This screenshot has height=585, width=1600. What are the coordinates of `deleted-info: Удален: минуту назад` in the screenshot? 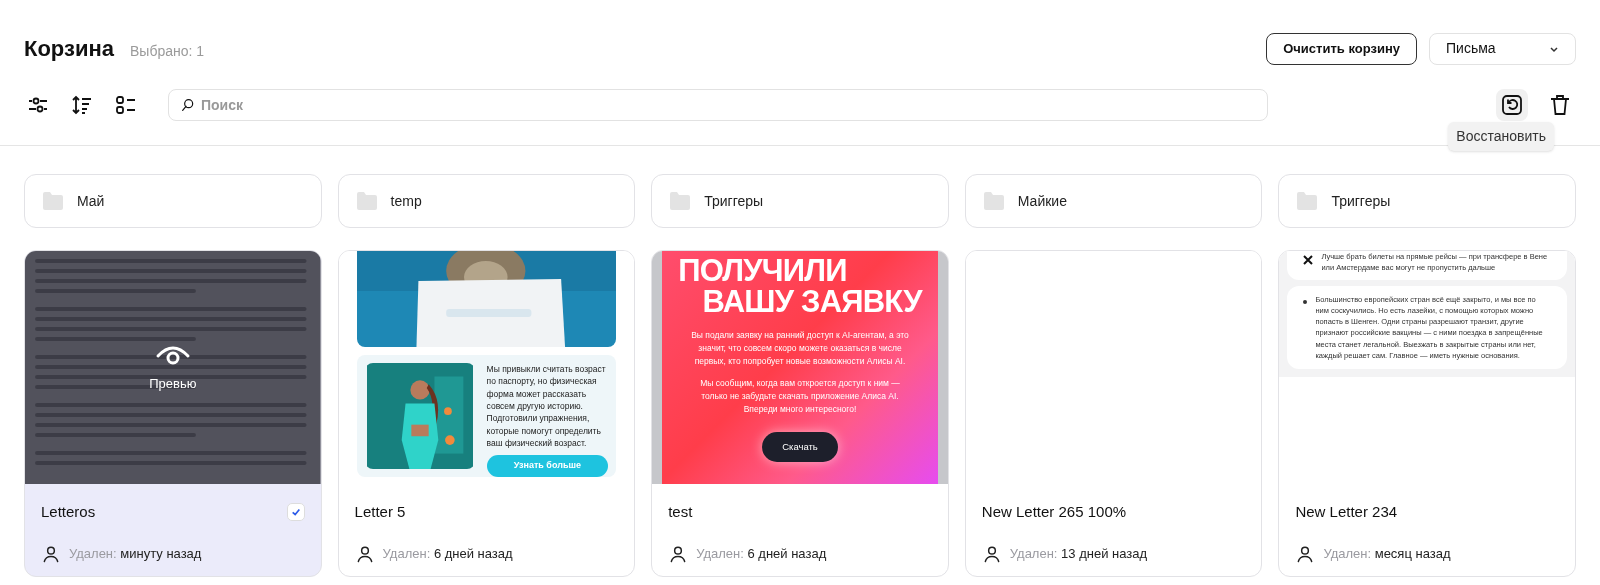 It's located at (135, 554).